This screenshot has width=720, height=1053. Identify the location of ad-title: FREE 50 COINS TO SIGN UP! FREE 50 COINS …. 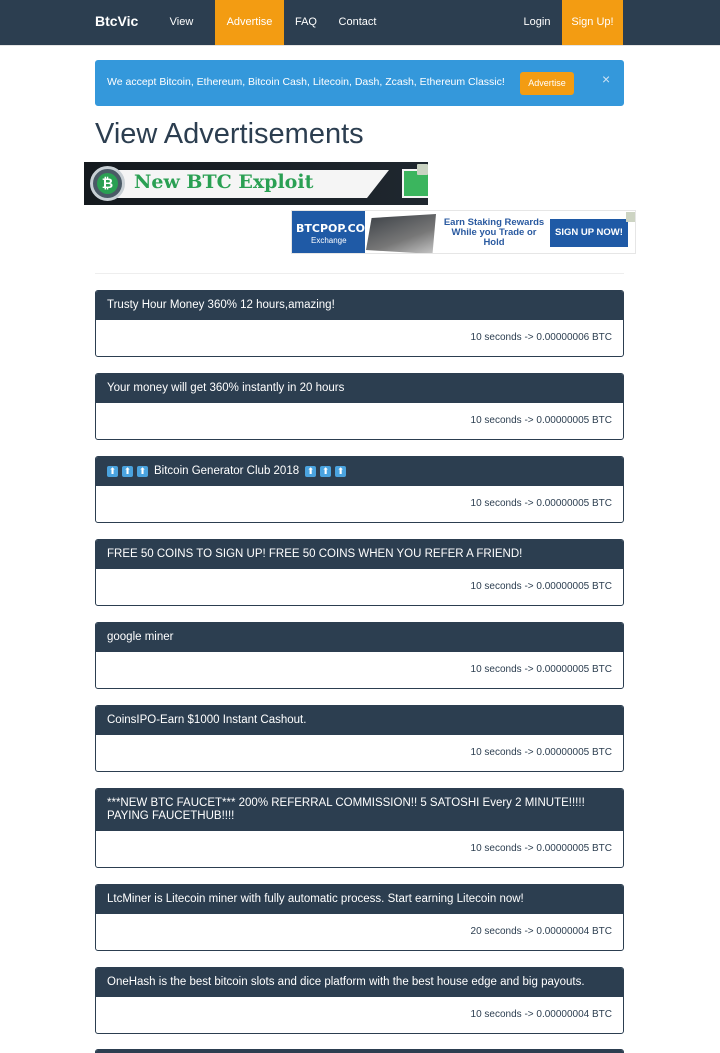
(359, 554).